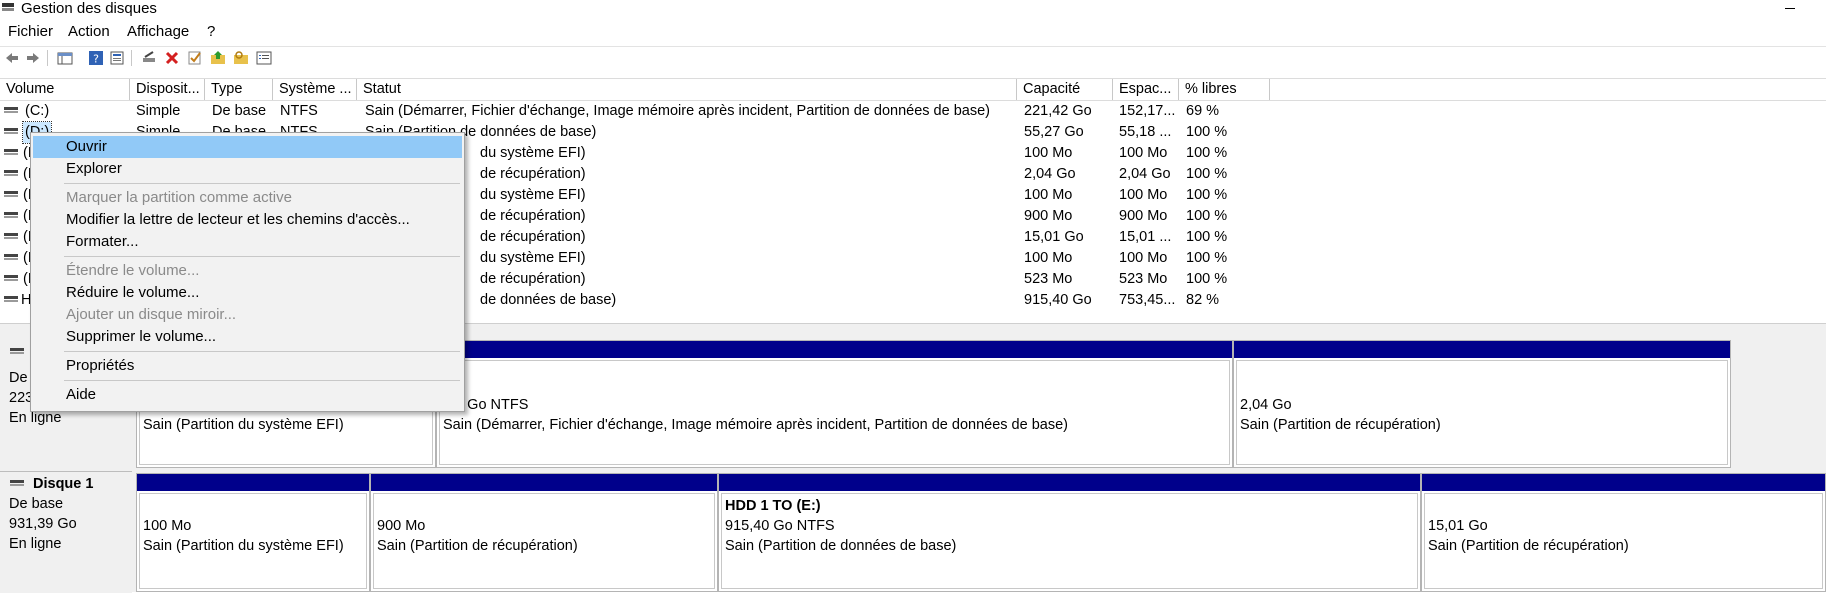 The height and width of the screenshot is (593, 1826). What do you see at coordinates (247, 147) in the screenshot?
I see `menu-item-ouvrir: Ouvrir` at bounding box center [247, 147].